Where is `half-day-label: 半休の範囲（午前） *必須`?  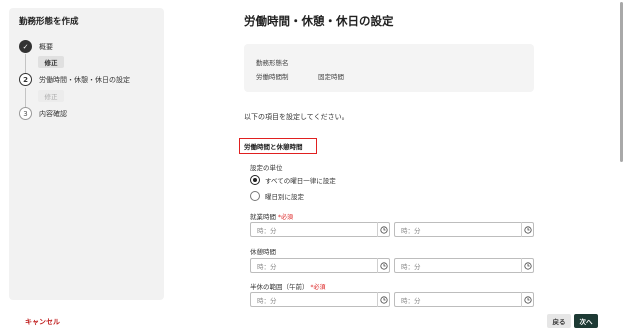 half-day-label: 半休の範囲（午前） *必須 is located at coordinates (288, 286).